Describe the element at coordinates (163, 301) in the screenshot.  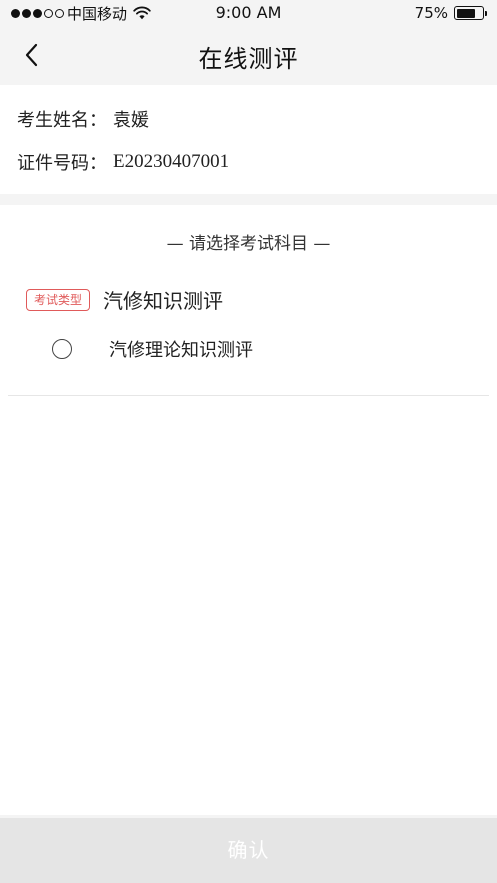
I see `exam-type-name: 汽修知识测评` at that location.